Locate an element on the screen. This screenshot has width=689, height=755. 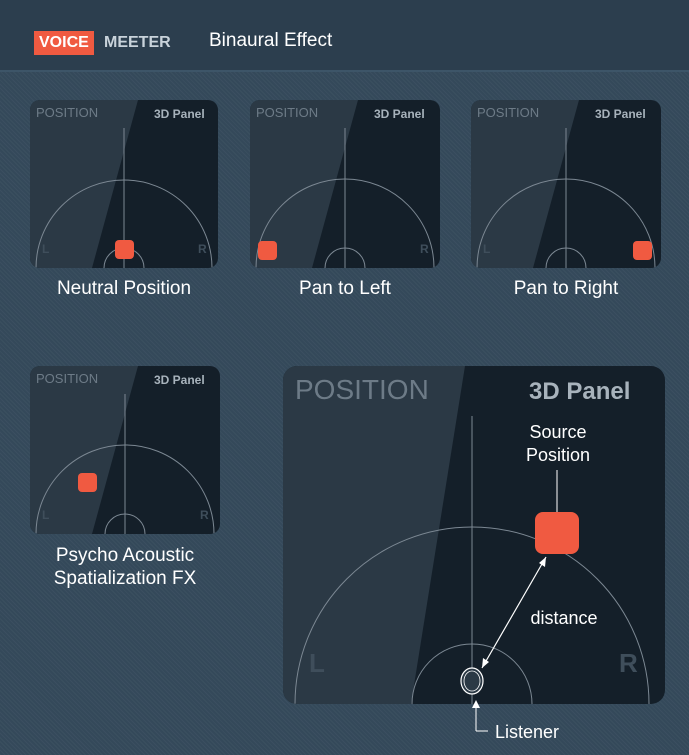
position-panel-neutral: POSITION 3D Panel L R is located at coordinates (124, 184).